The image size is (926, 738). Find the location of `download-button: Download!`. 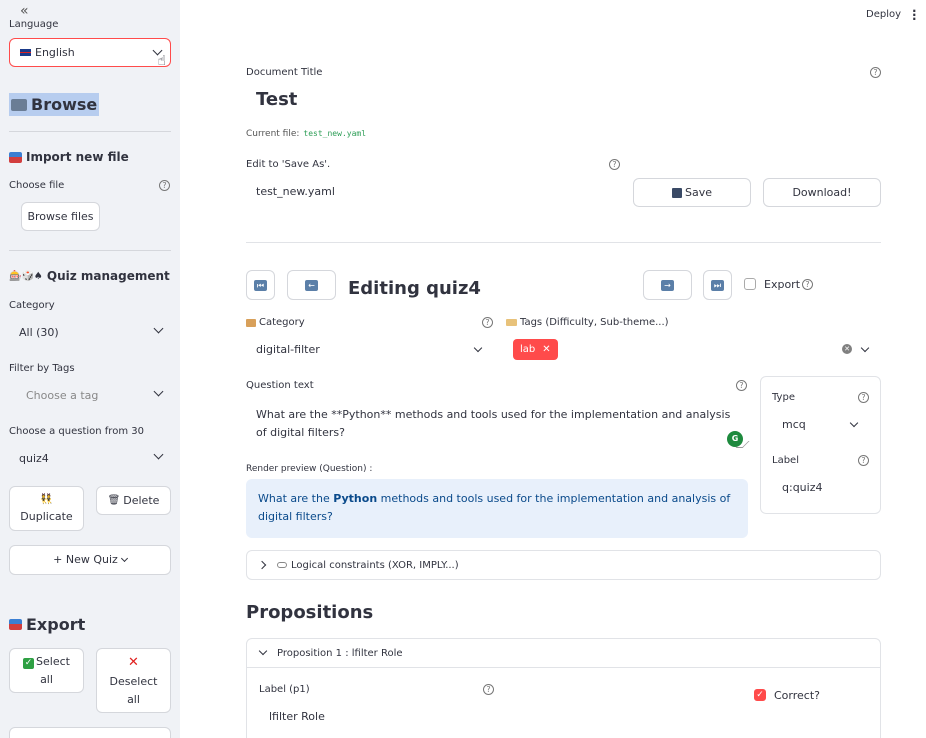

download-button: Download! is located at coordinates (822, 192).